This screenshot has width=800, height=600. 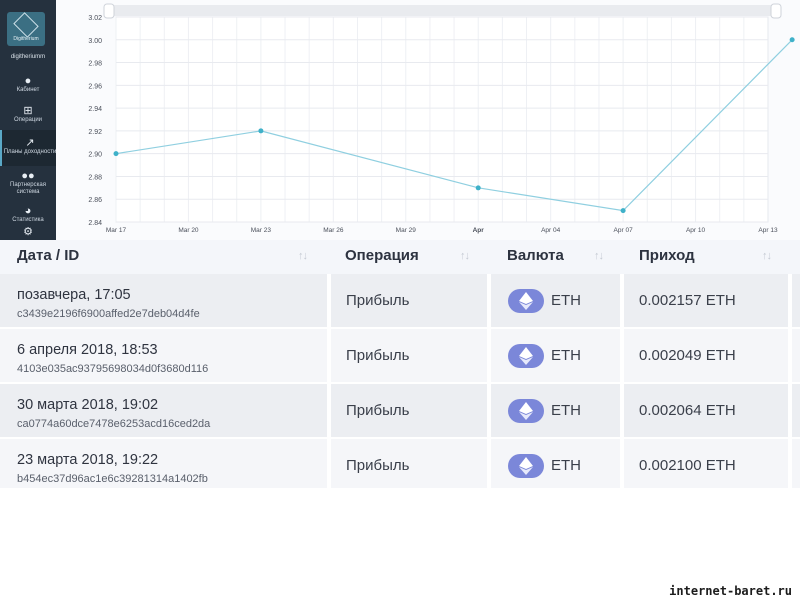 I want to click on sidebar-item-label: Партнерская система, so click(x=28, y=188).